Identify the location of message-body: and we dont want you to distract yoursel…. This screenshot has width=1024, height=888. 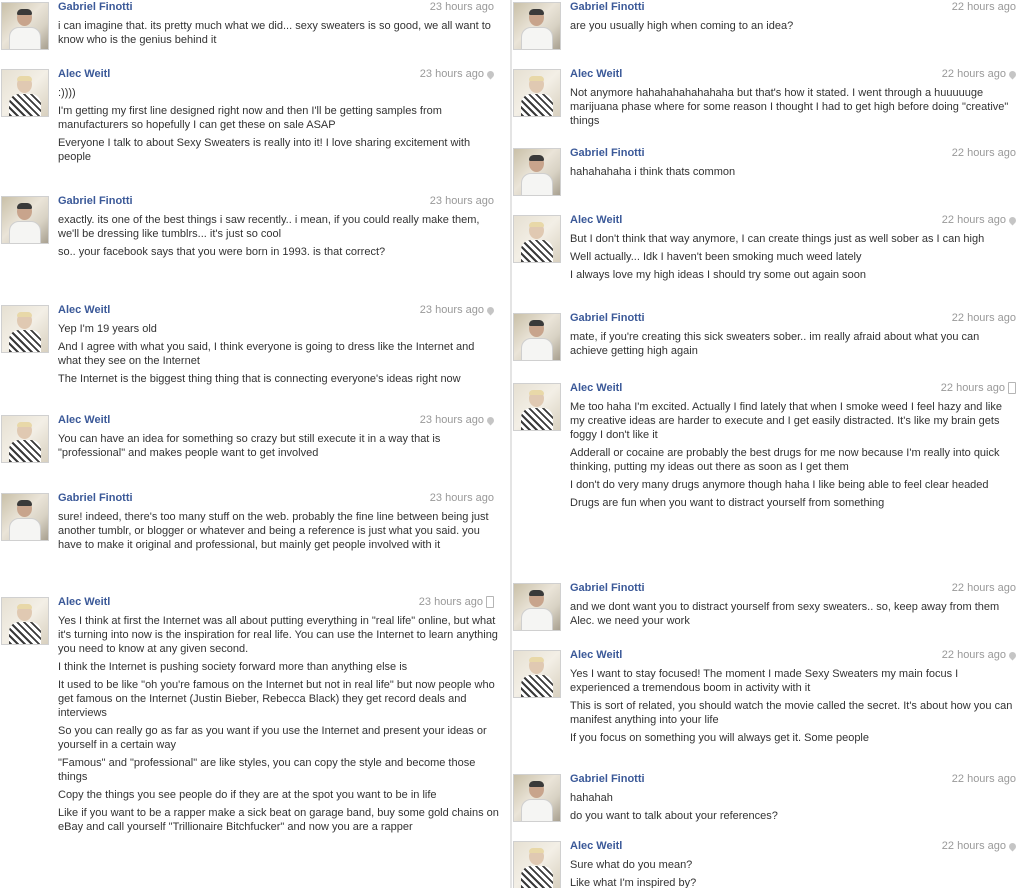
(792, 616).